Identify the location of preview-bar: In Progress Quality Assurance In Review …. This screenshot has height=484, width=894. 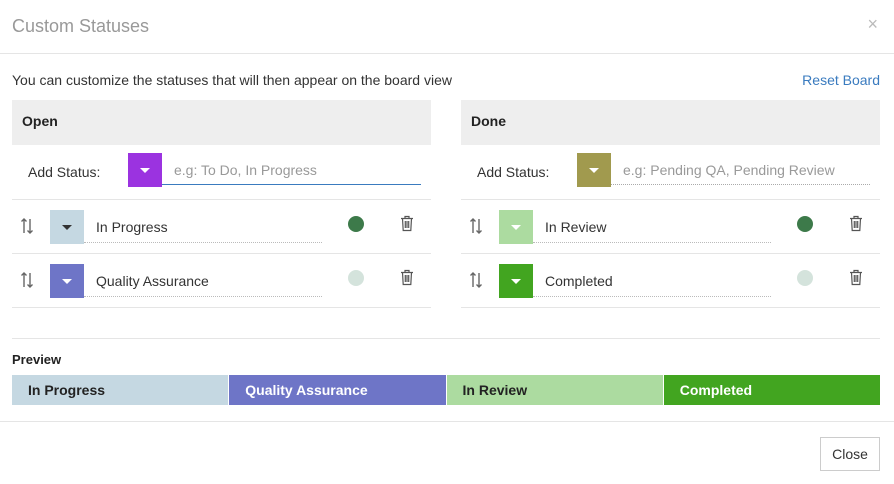
(446, 390).